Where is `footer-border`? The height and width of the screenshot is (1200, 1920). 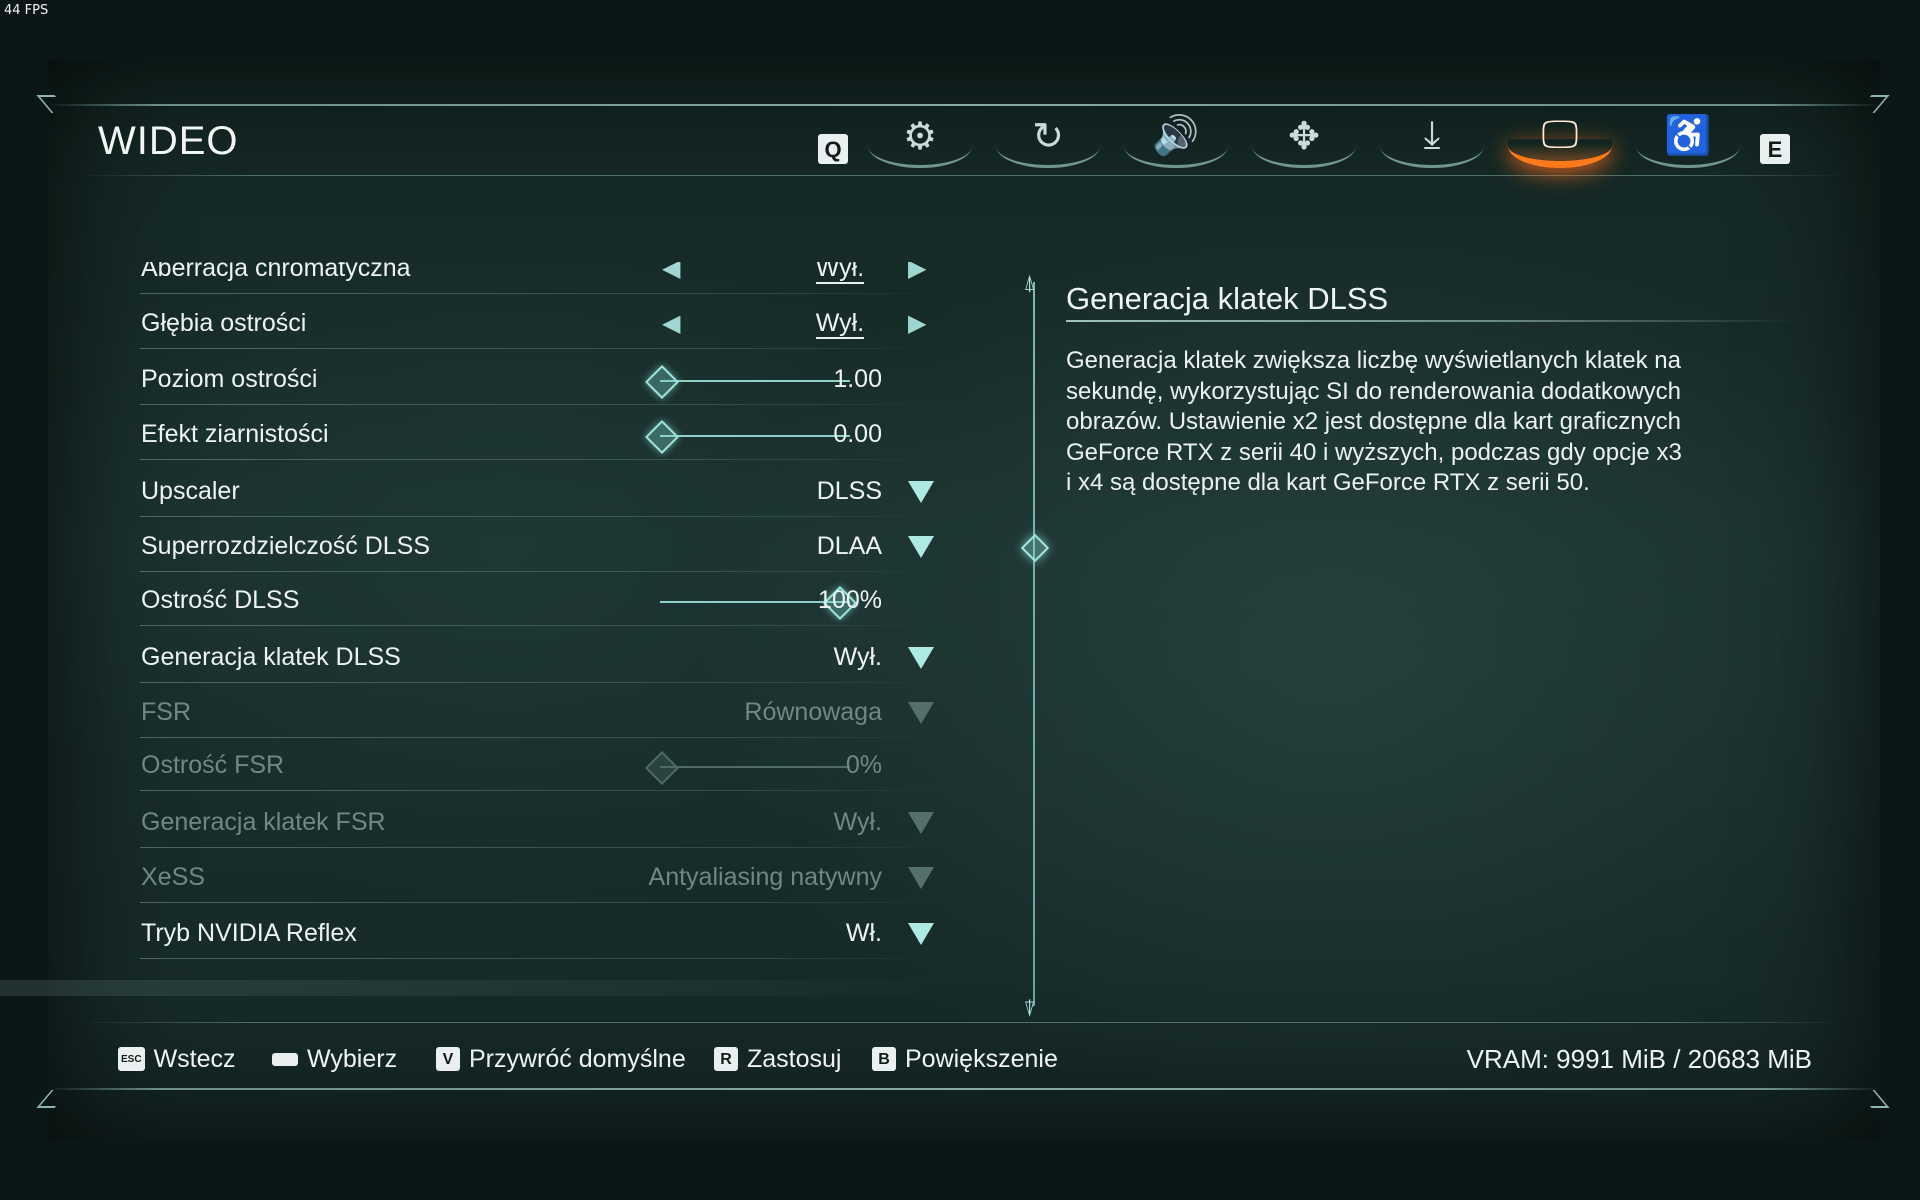 footer-border is located at coordinates (964, 1089).